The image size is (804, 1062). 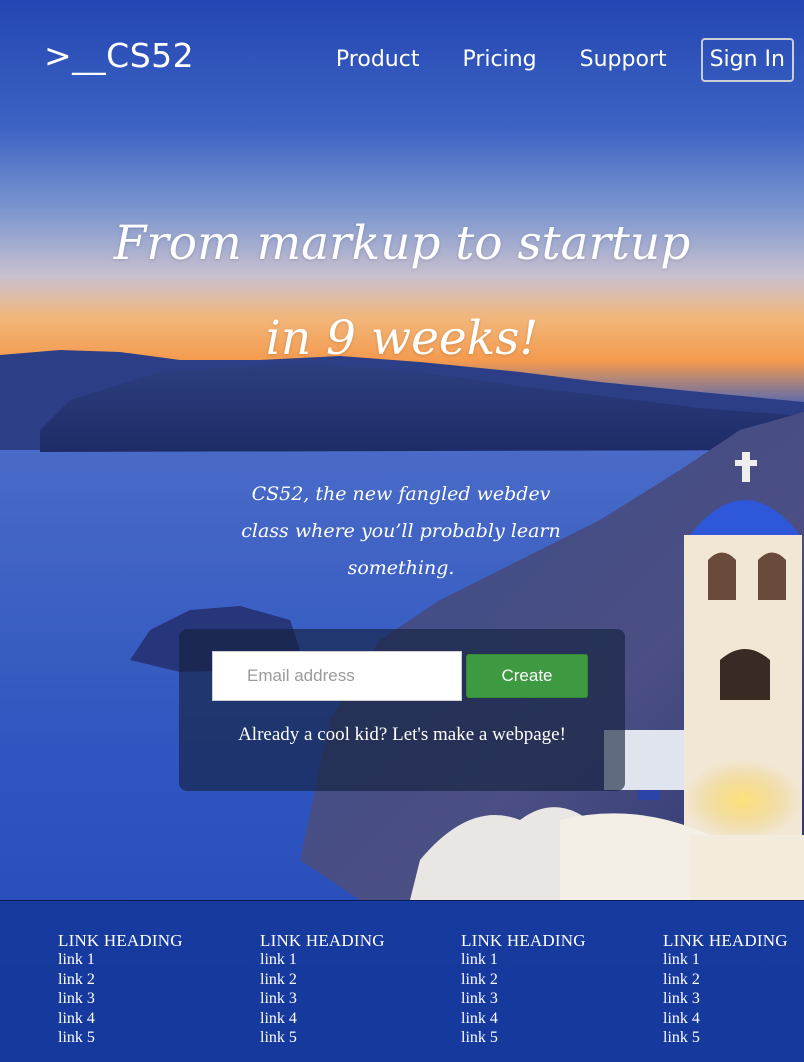 What do you see at coordinates (623, 60) in the screenshot?
I see `nav-support-link: Support` at bounding box center [623, 60].